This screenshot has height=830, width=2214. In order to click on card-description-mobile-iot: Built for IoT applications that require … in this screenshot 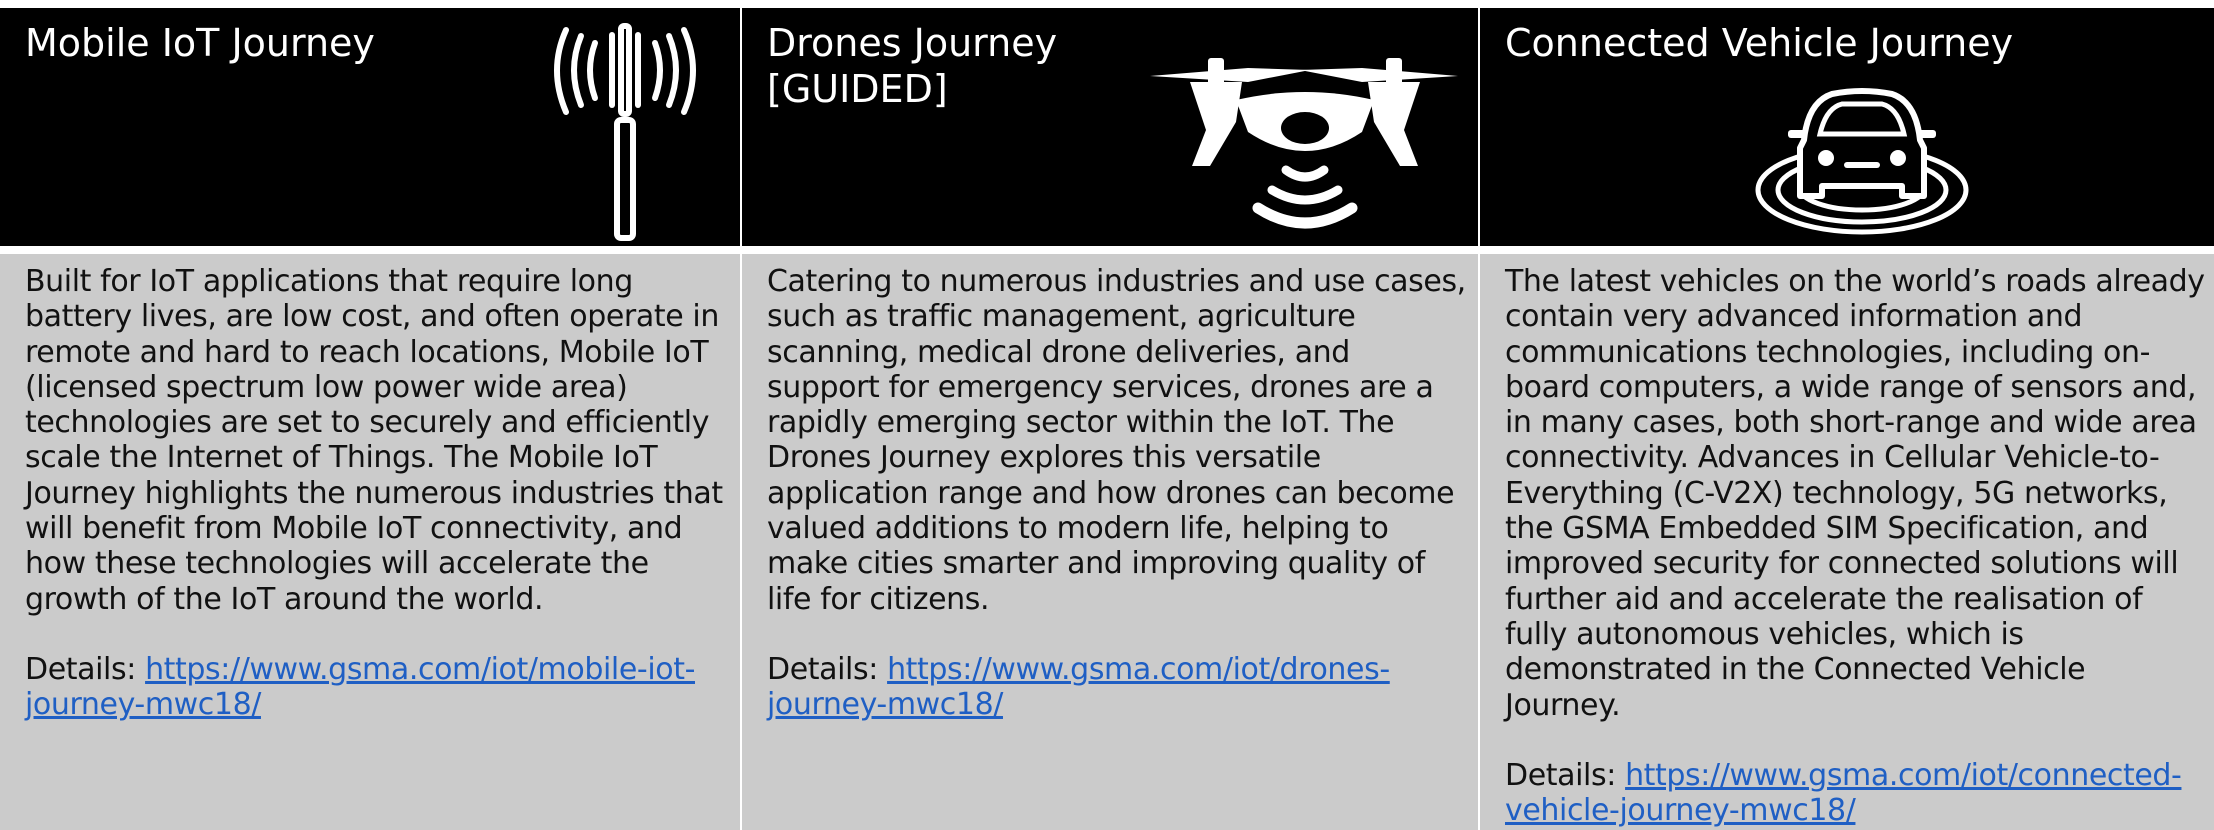, I will do `click(374, 440)`.